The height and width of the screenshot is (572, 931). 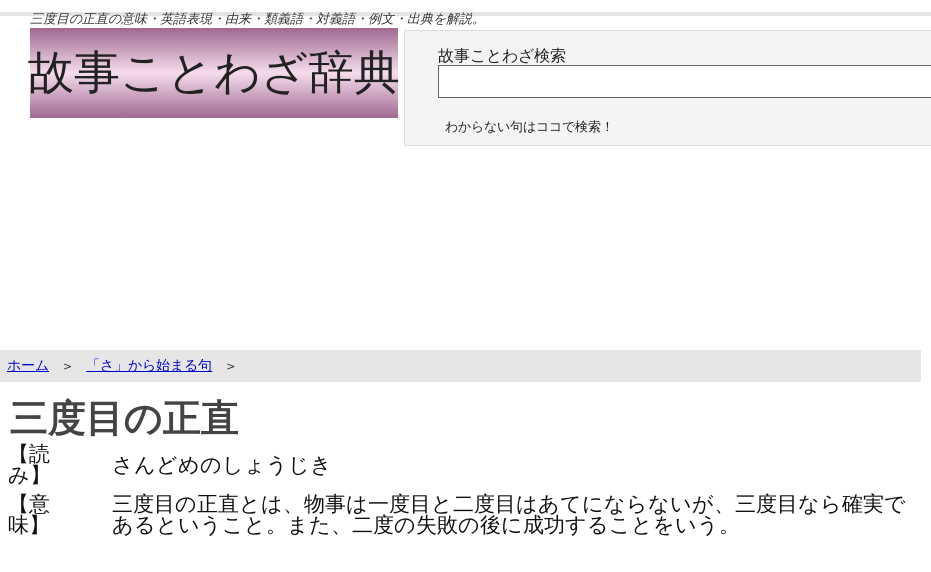 I want to click on entry-label: 【読み】, so click(x=30, y=465).